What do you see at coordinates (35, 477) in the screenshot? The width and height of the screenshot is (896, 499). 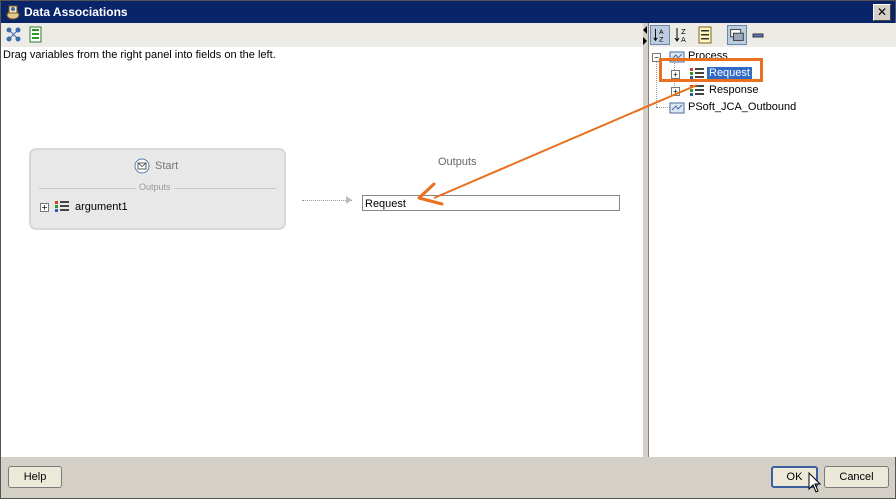 I see `help-button: Help` at bounding box center [35, 477].